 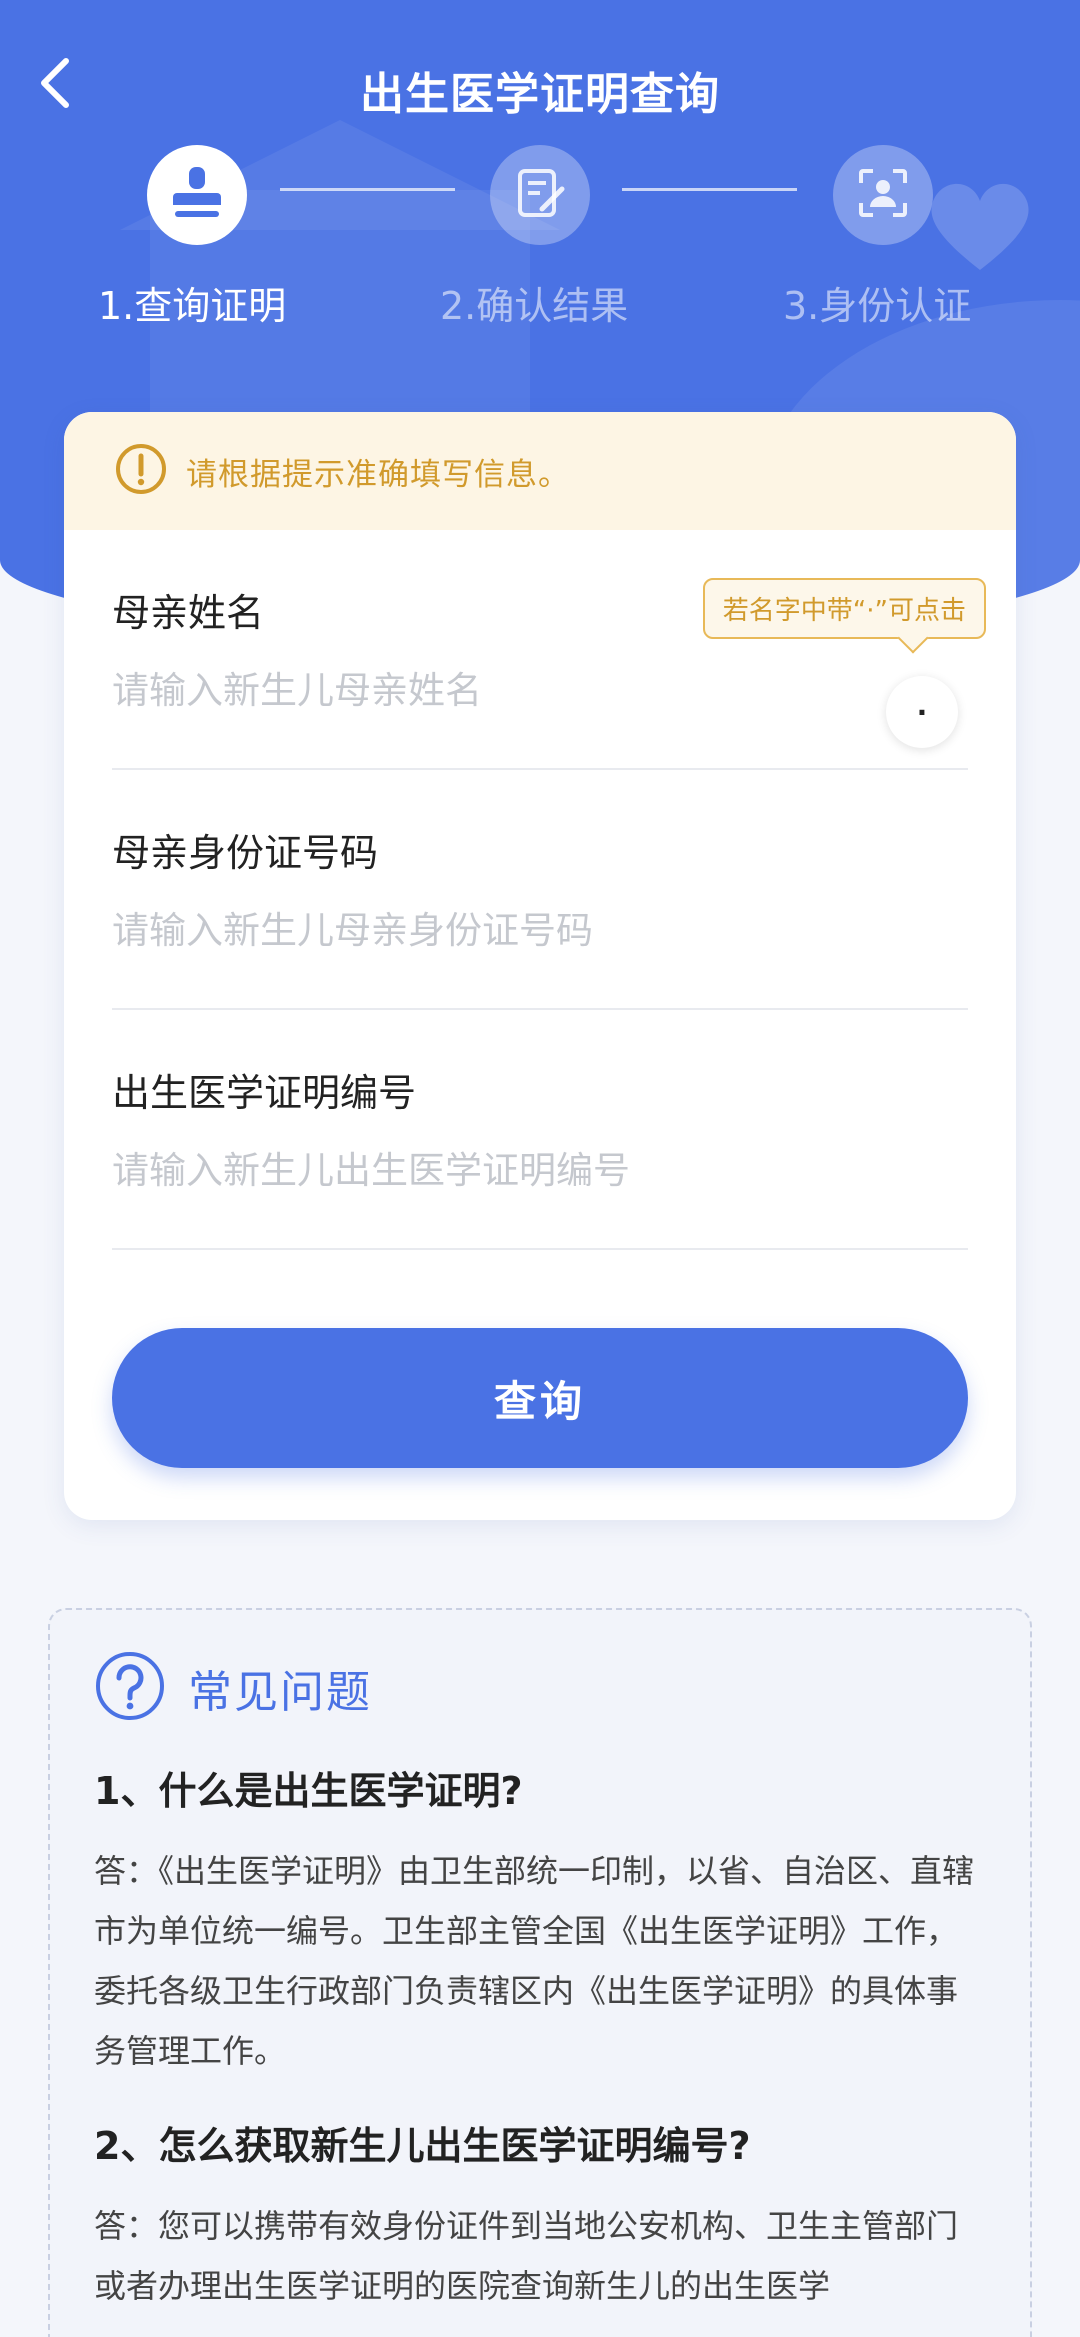 What do you see at coordinates (378, 474) in the screenshot?
I see `notice-text: 请根据提示准确填写信息。` at bounding box center [378, 474].